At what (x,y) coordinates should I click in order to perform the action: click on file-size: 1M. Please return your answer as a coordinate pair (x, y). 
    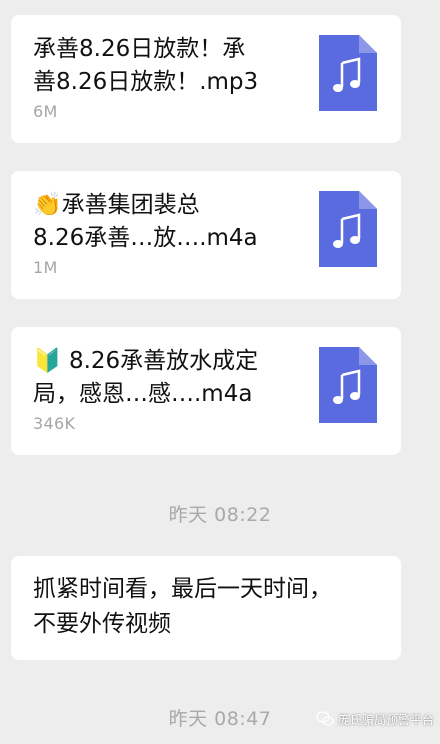
    Looking at the image, I should click on (45, 267).